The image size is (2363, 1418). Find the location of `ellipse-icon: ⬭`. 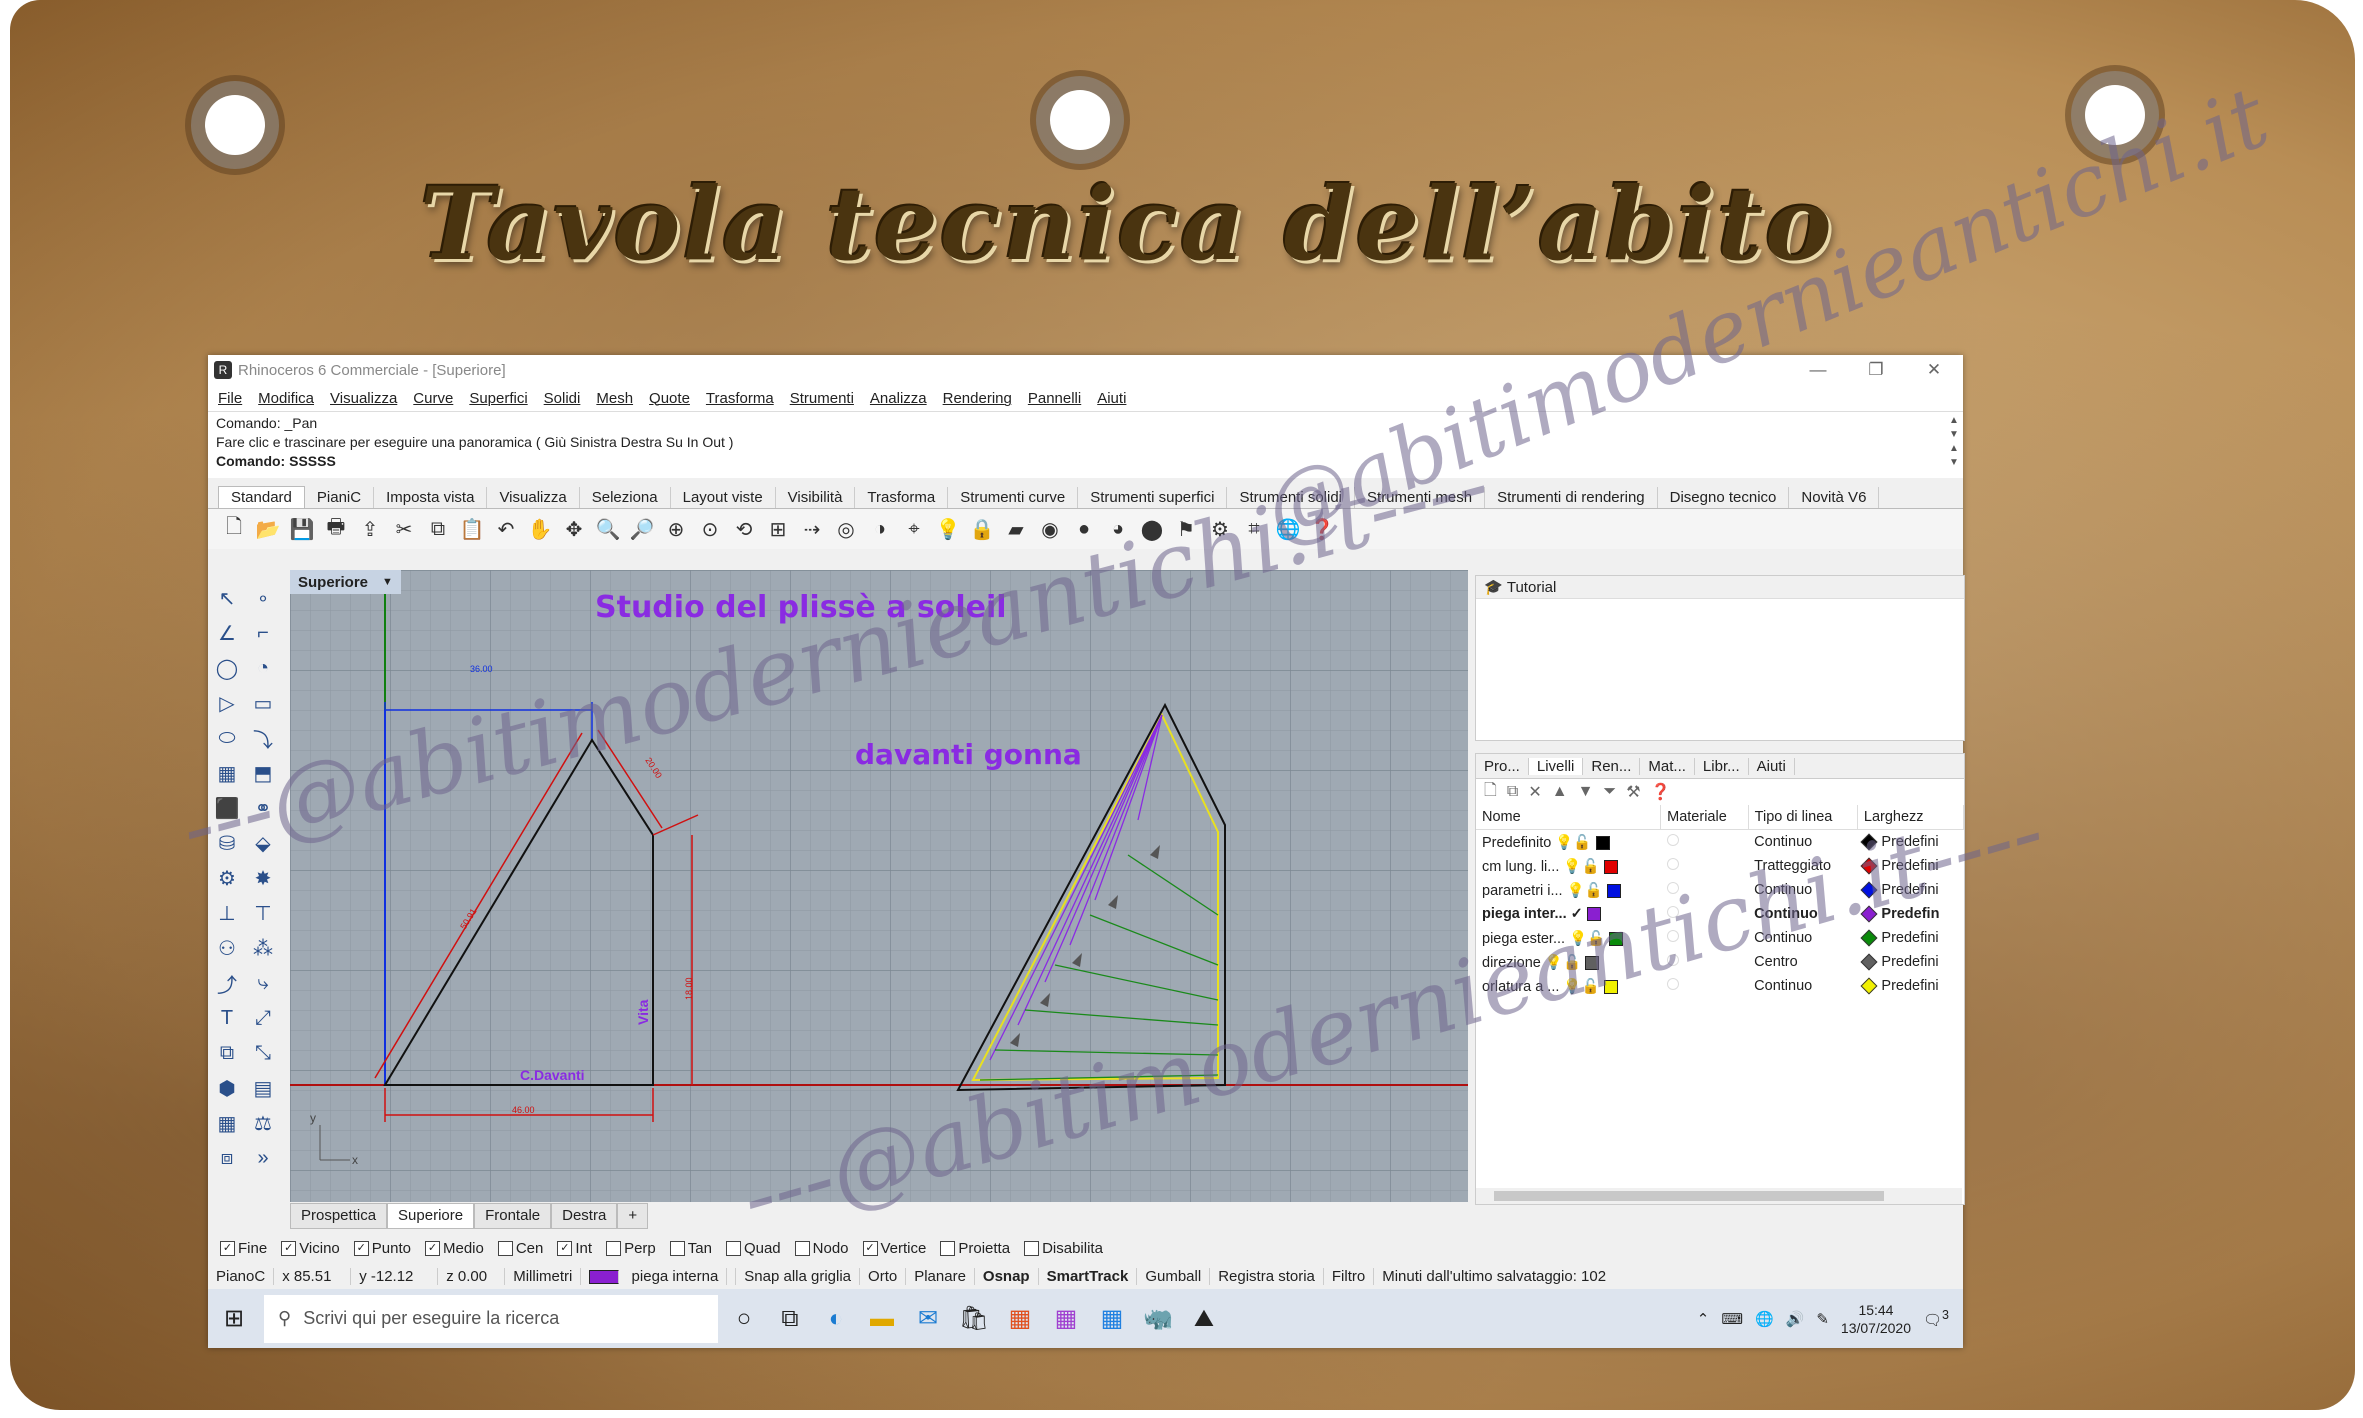

ellipse-icon: ⬭ is located at coordinates (227, 738).